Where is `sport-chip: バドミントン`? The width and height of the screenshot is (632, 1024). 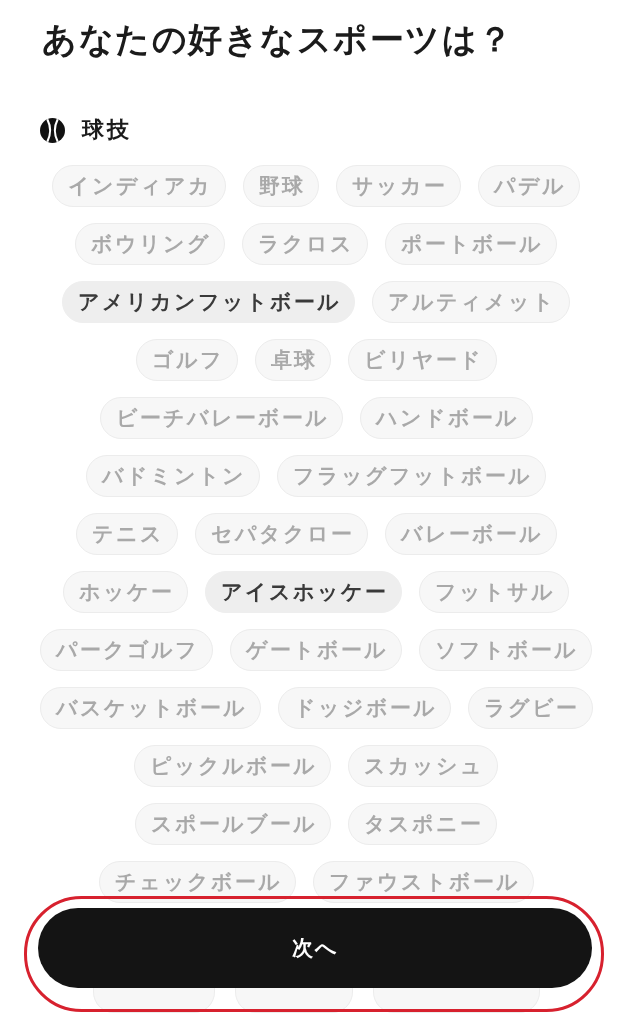
sport-chip: バドミントン is located at coordinates (173, 476).